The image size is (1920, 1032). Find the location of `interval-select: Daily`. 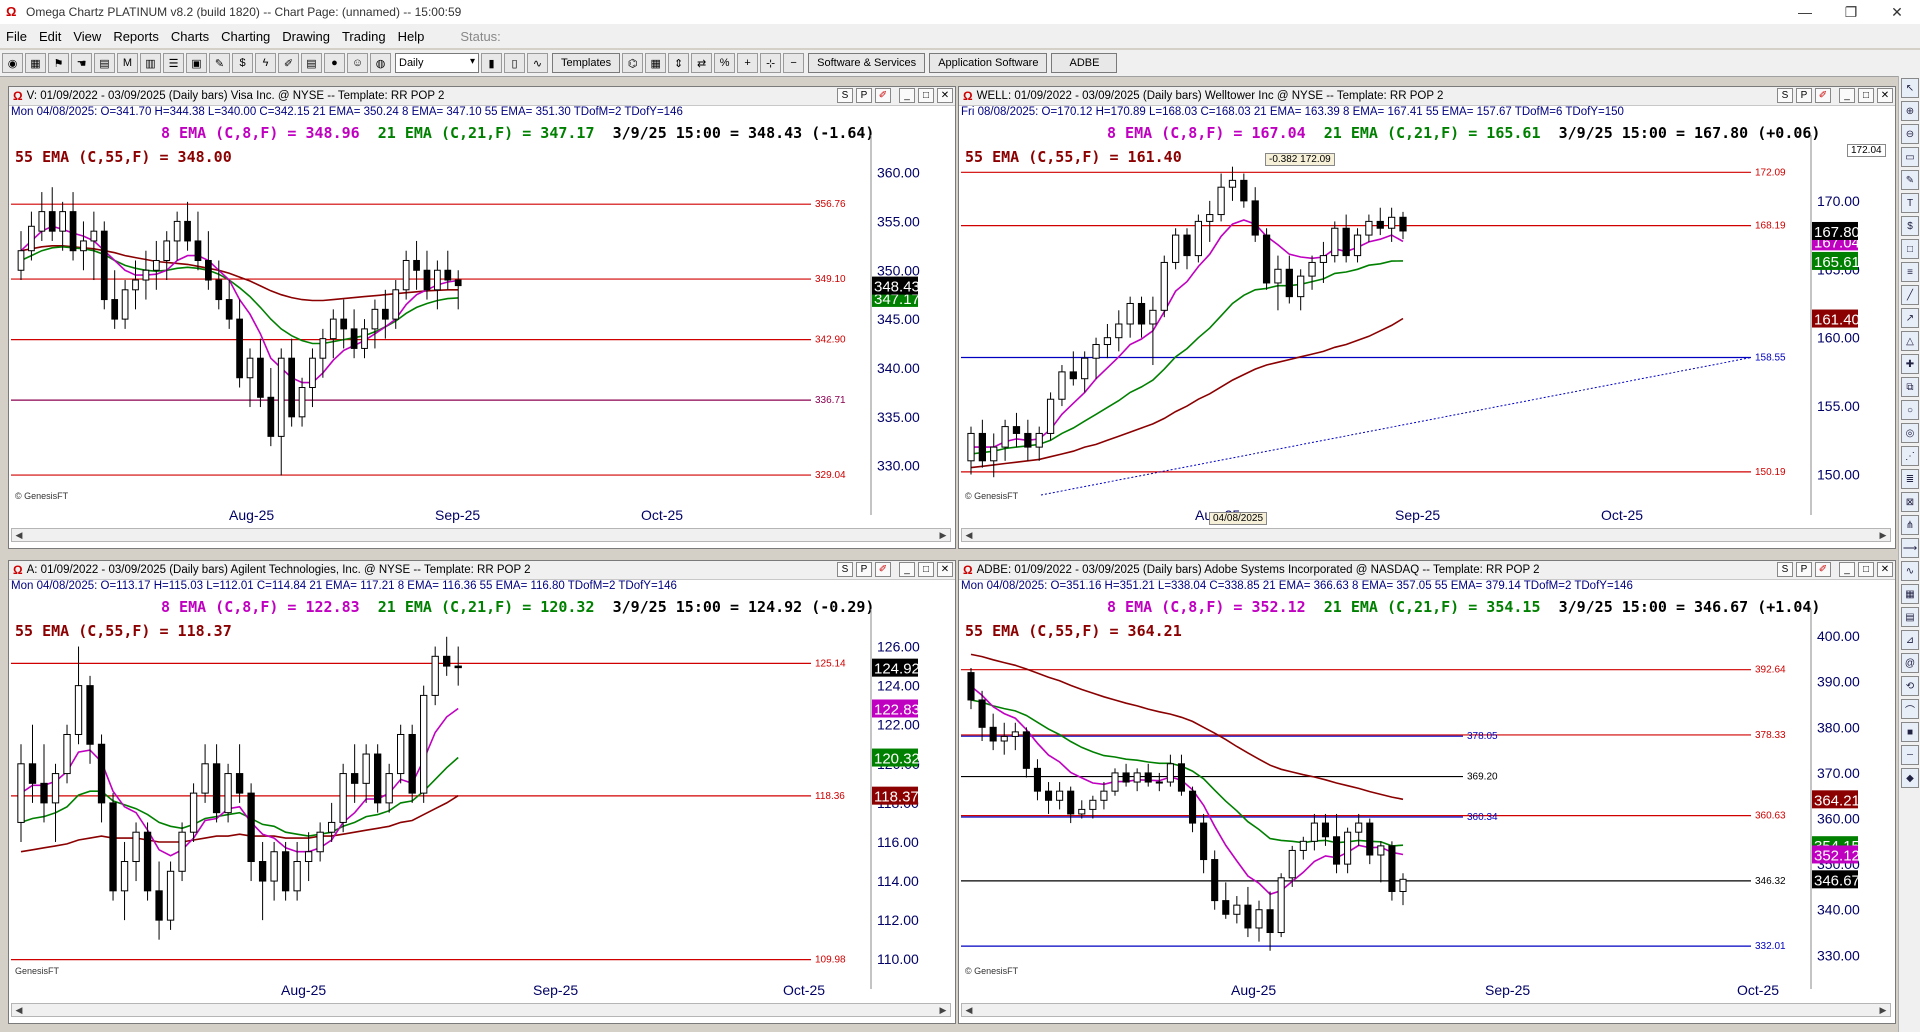

interval-select: Daily is located at coordinates (437, 63).